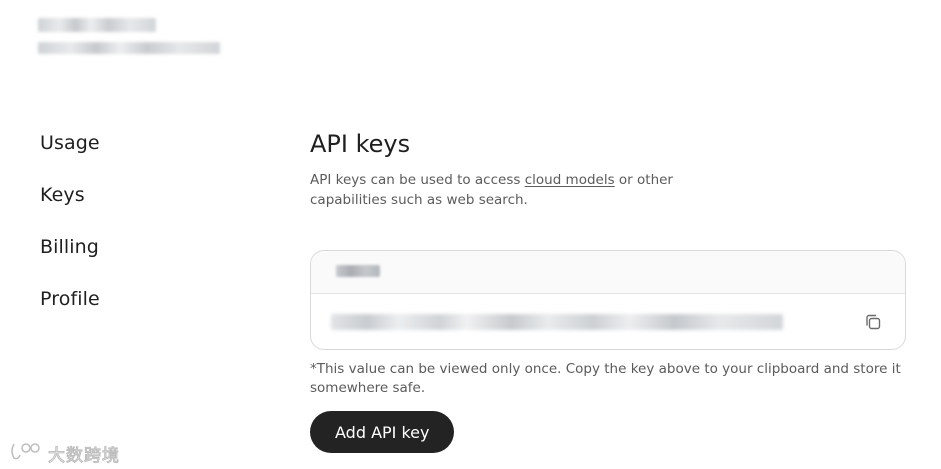  What do you see at coordinates (70, 249) in the screenshot?
I see `sidebar-item-billing: Billing` at bounding box center [70, 249].